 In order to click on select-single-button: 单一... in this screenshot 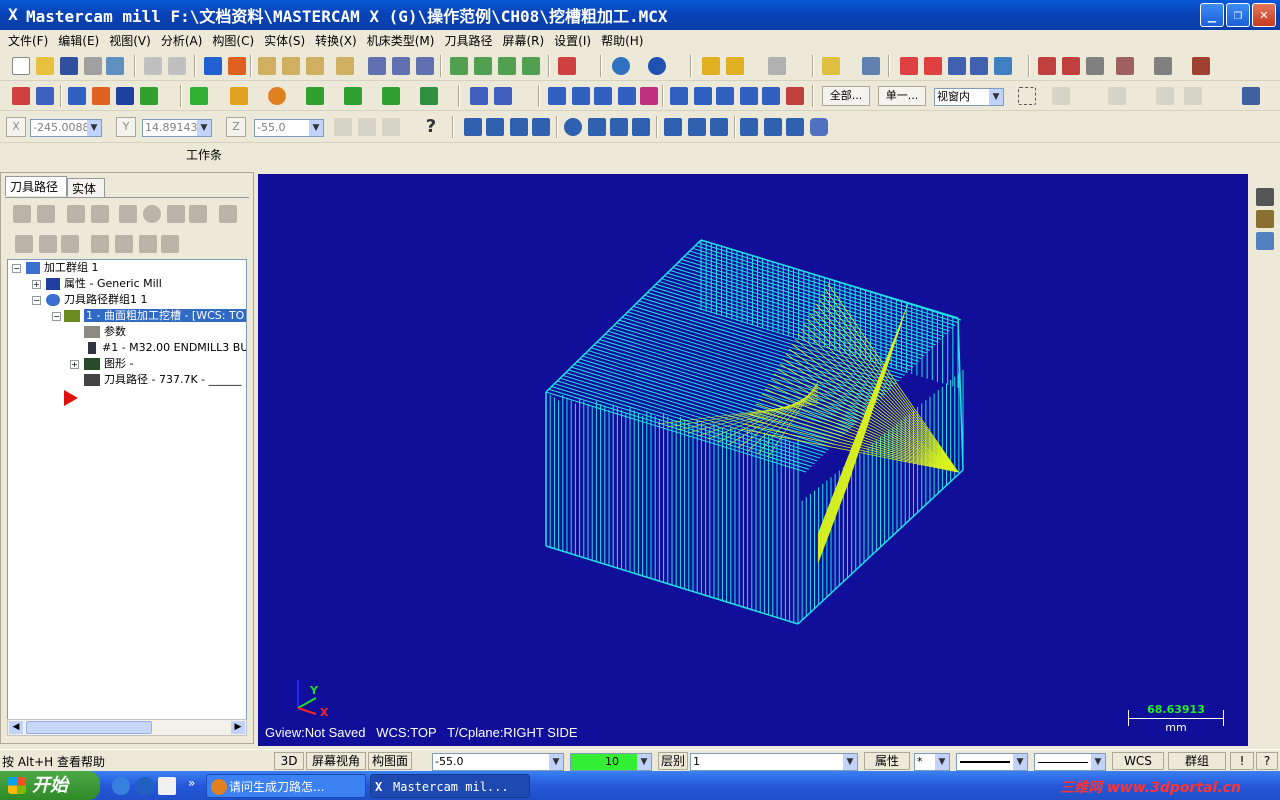, I will do `click(902, 96)`.